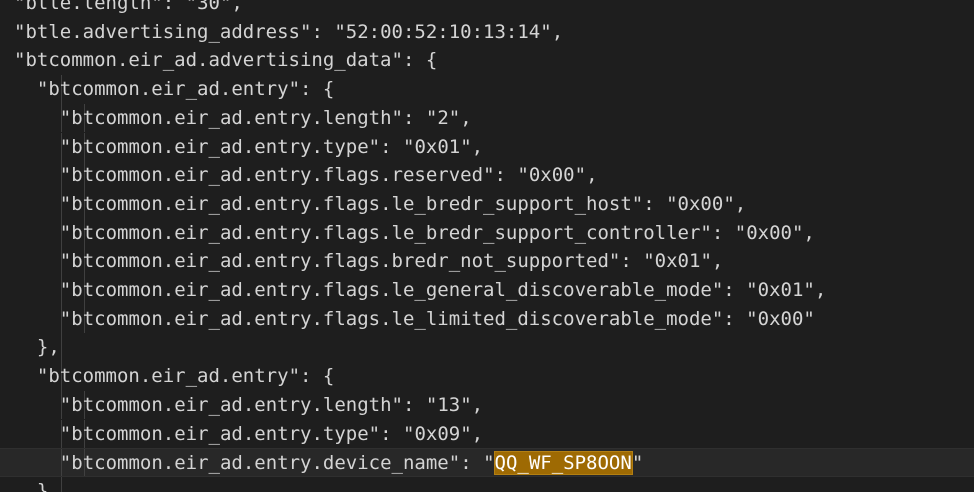 The height and width of the screenshot is (492, 974). I want to click on code-text: "btcommon.eir_ad.entry.type": "0x09",, so click(271, 434).